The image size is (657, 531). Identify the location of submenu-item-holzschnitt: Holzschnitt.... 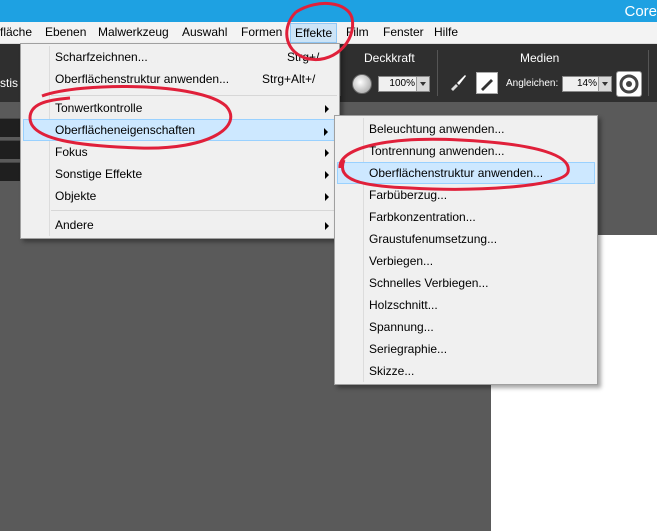
(466, 305).